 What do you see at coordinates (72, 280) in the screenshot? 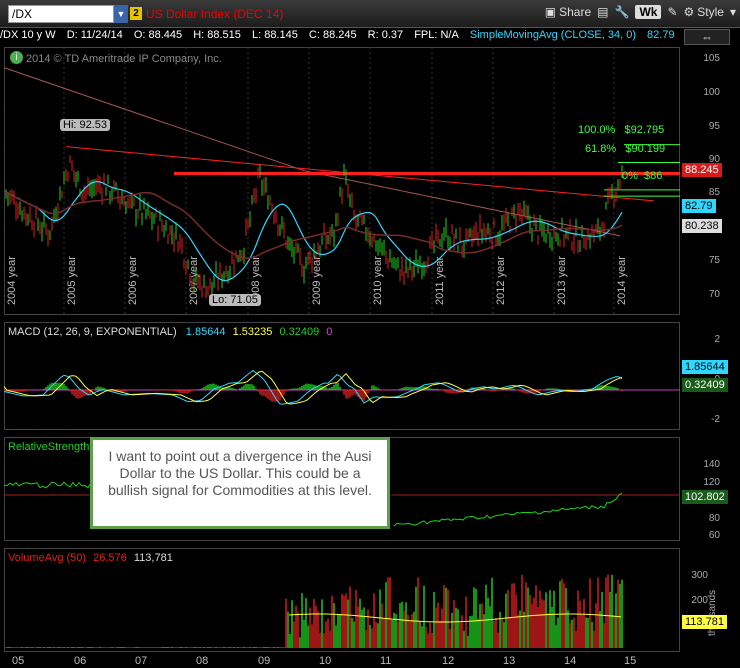
I see `year-label: 2005 year` at bounding box center [72, 280].